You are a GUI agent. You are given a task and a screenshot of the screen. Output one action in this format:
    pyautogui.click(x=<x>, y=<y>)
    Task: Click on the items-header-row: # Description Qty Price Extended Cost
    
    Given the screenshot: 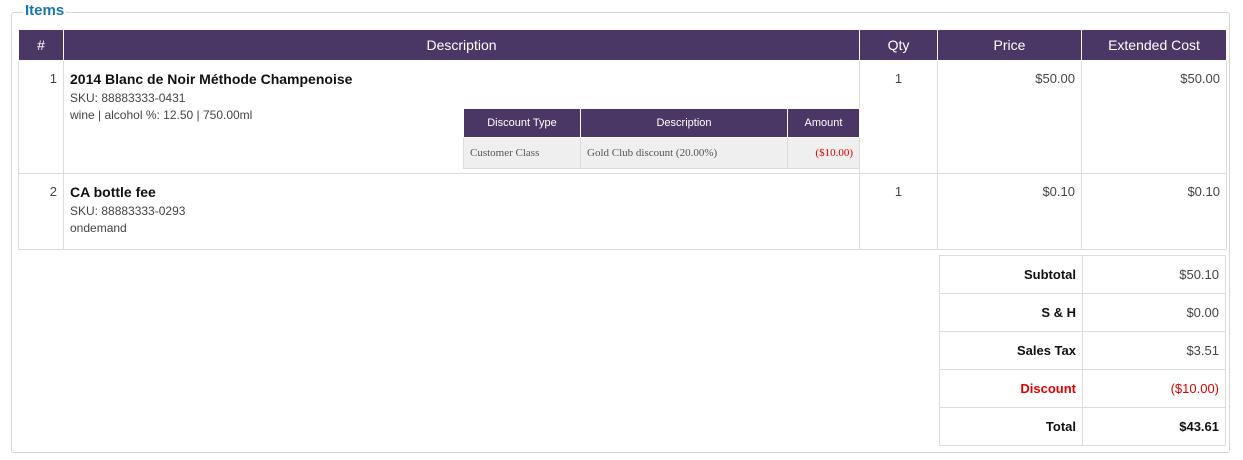 What is the action you would take?
    pyautogui.click(x=622, y=45)
    